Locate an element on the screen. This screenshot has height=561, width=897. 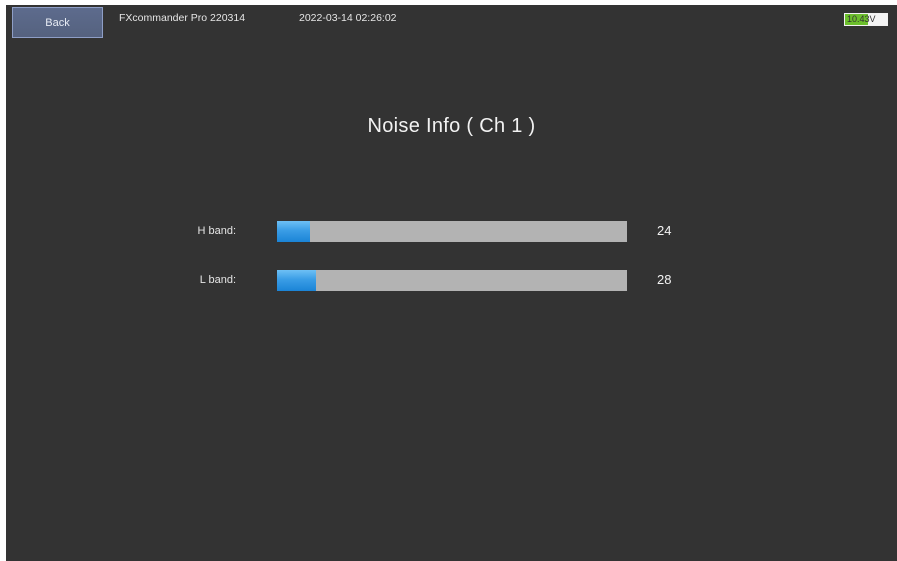
l-band-bar-fill is located at coordinates (296, 280).